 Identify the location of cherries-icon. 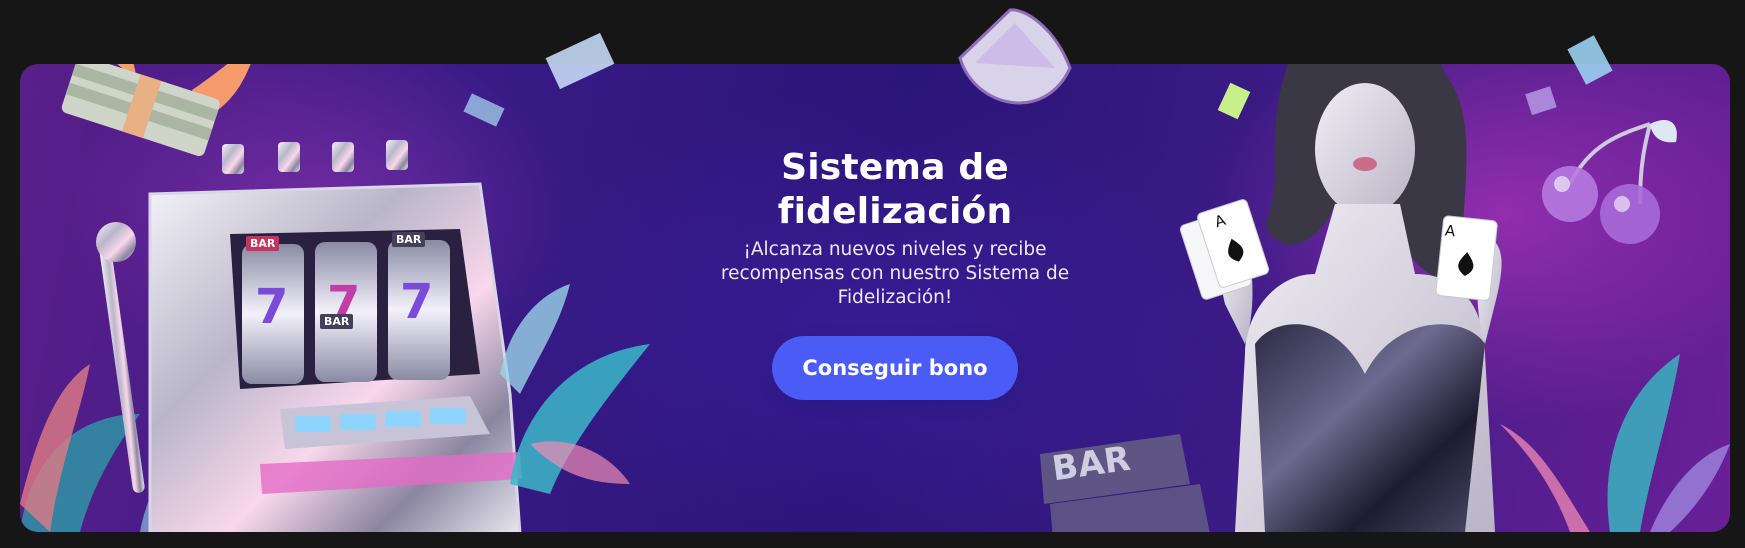
(1609, 182).